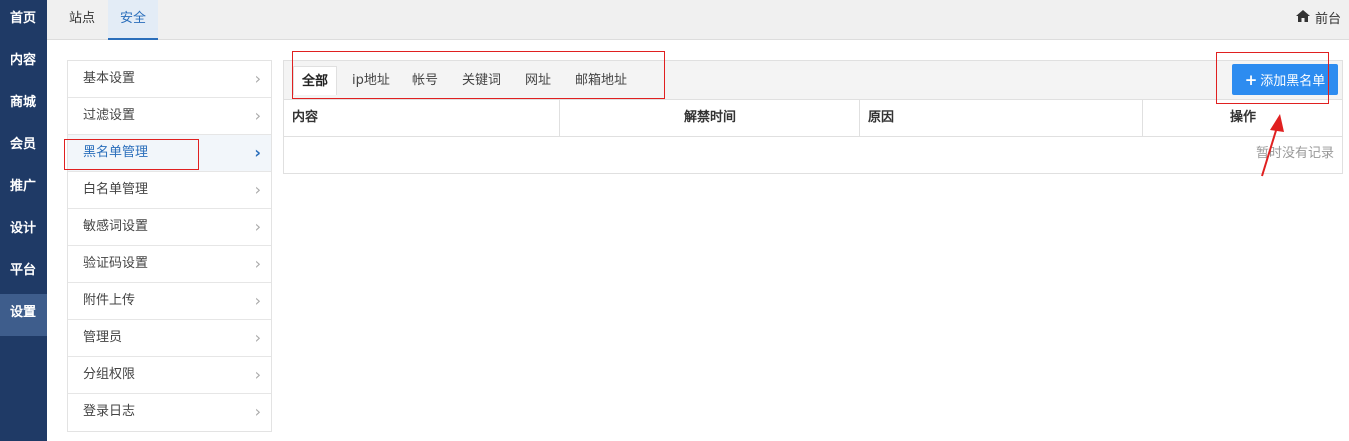 Image resolution: width=1349 pixels, height=441 pixels. What do you see at coordinates (710, 117) in the screenshot?
I see `column-header-unban-time: 解禁时间` at bounding box center [710, 117].